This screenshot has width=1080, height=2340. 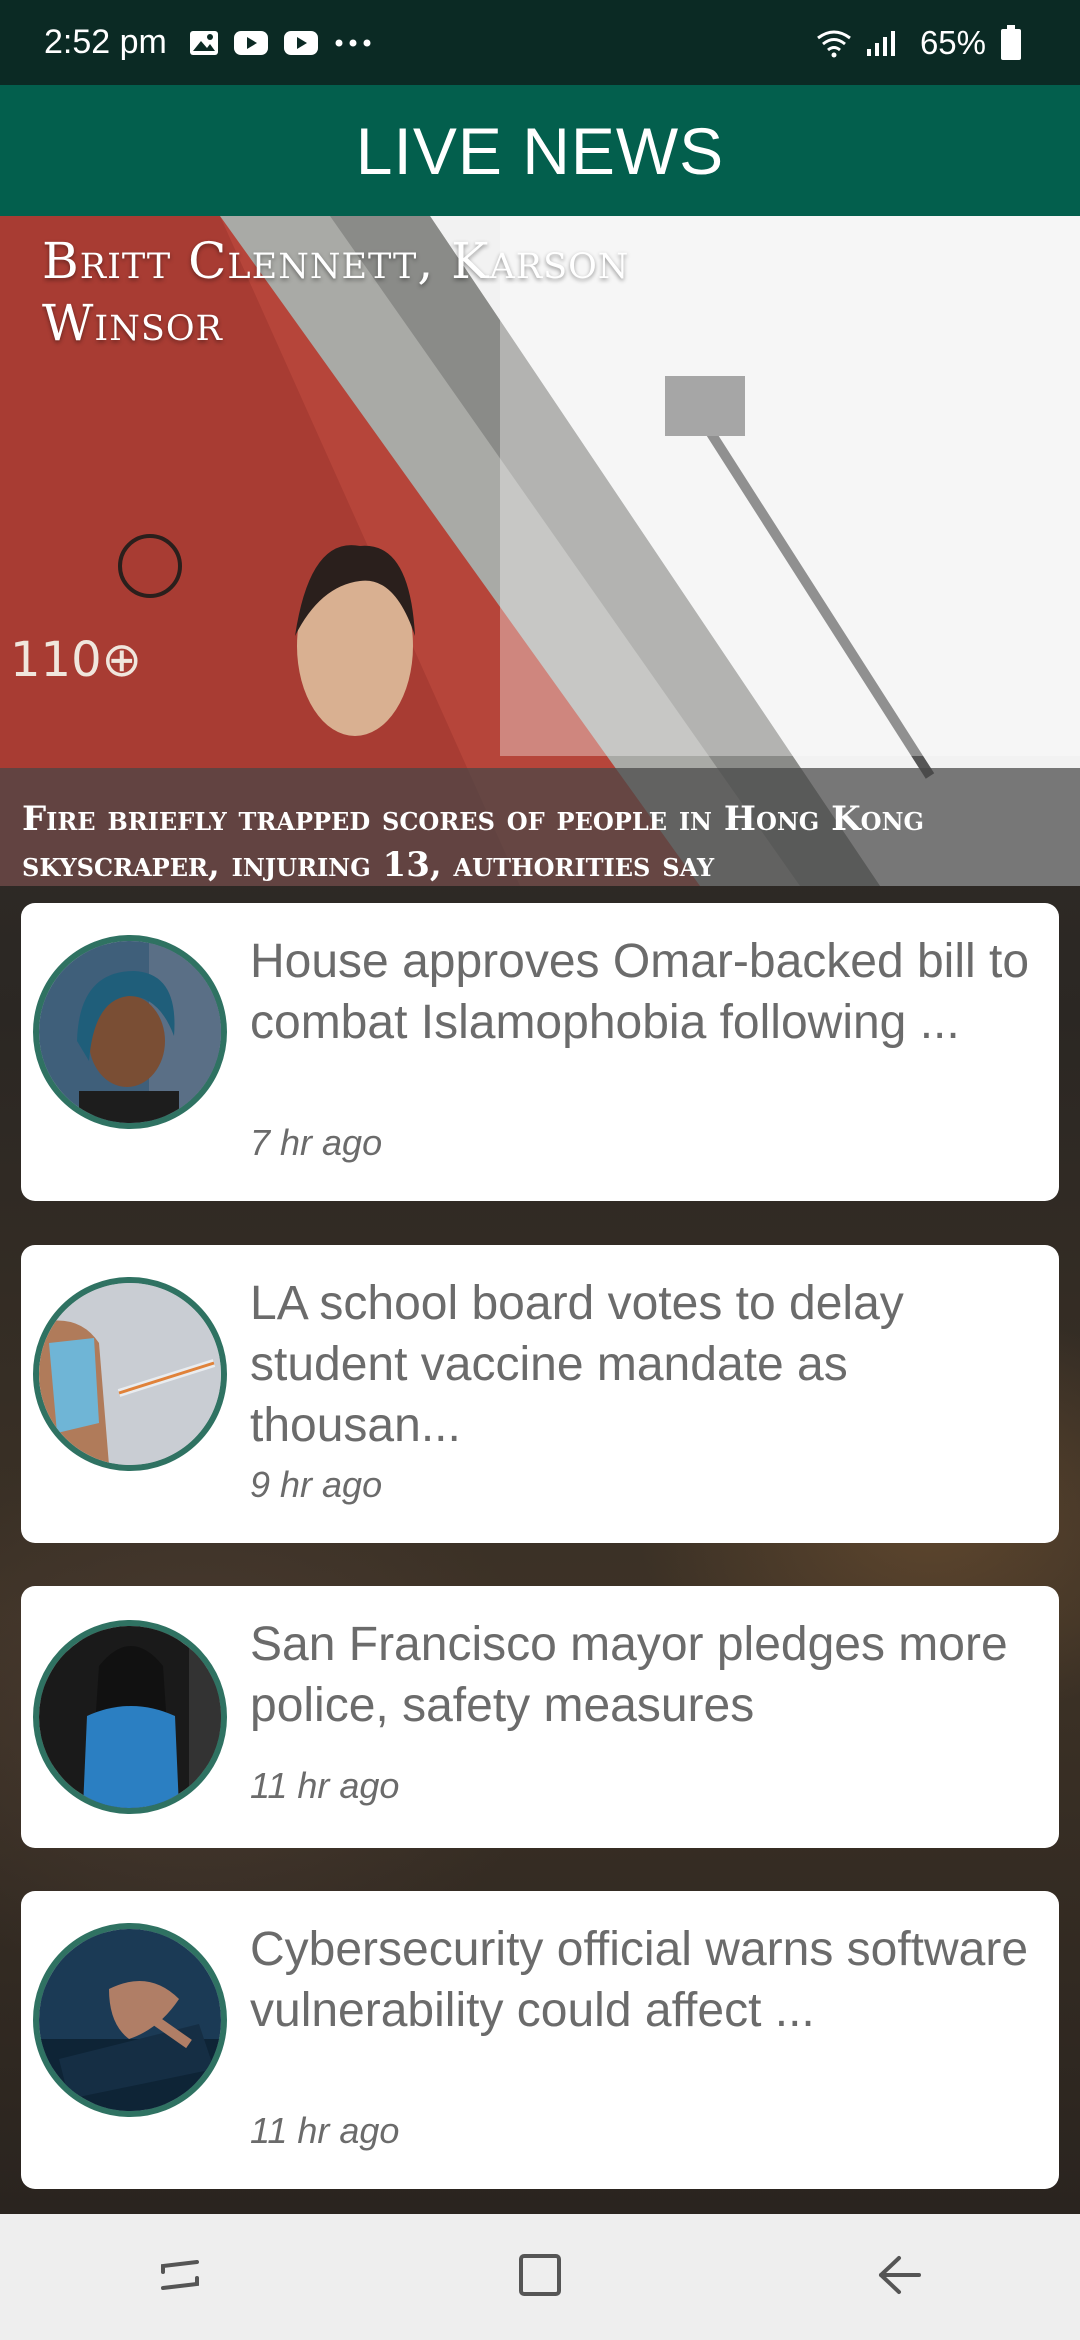 I want to click on back-icon, so click(x=900, y=2277).